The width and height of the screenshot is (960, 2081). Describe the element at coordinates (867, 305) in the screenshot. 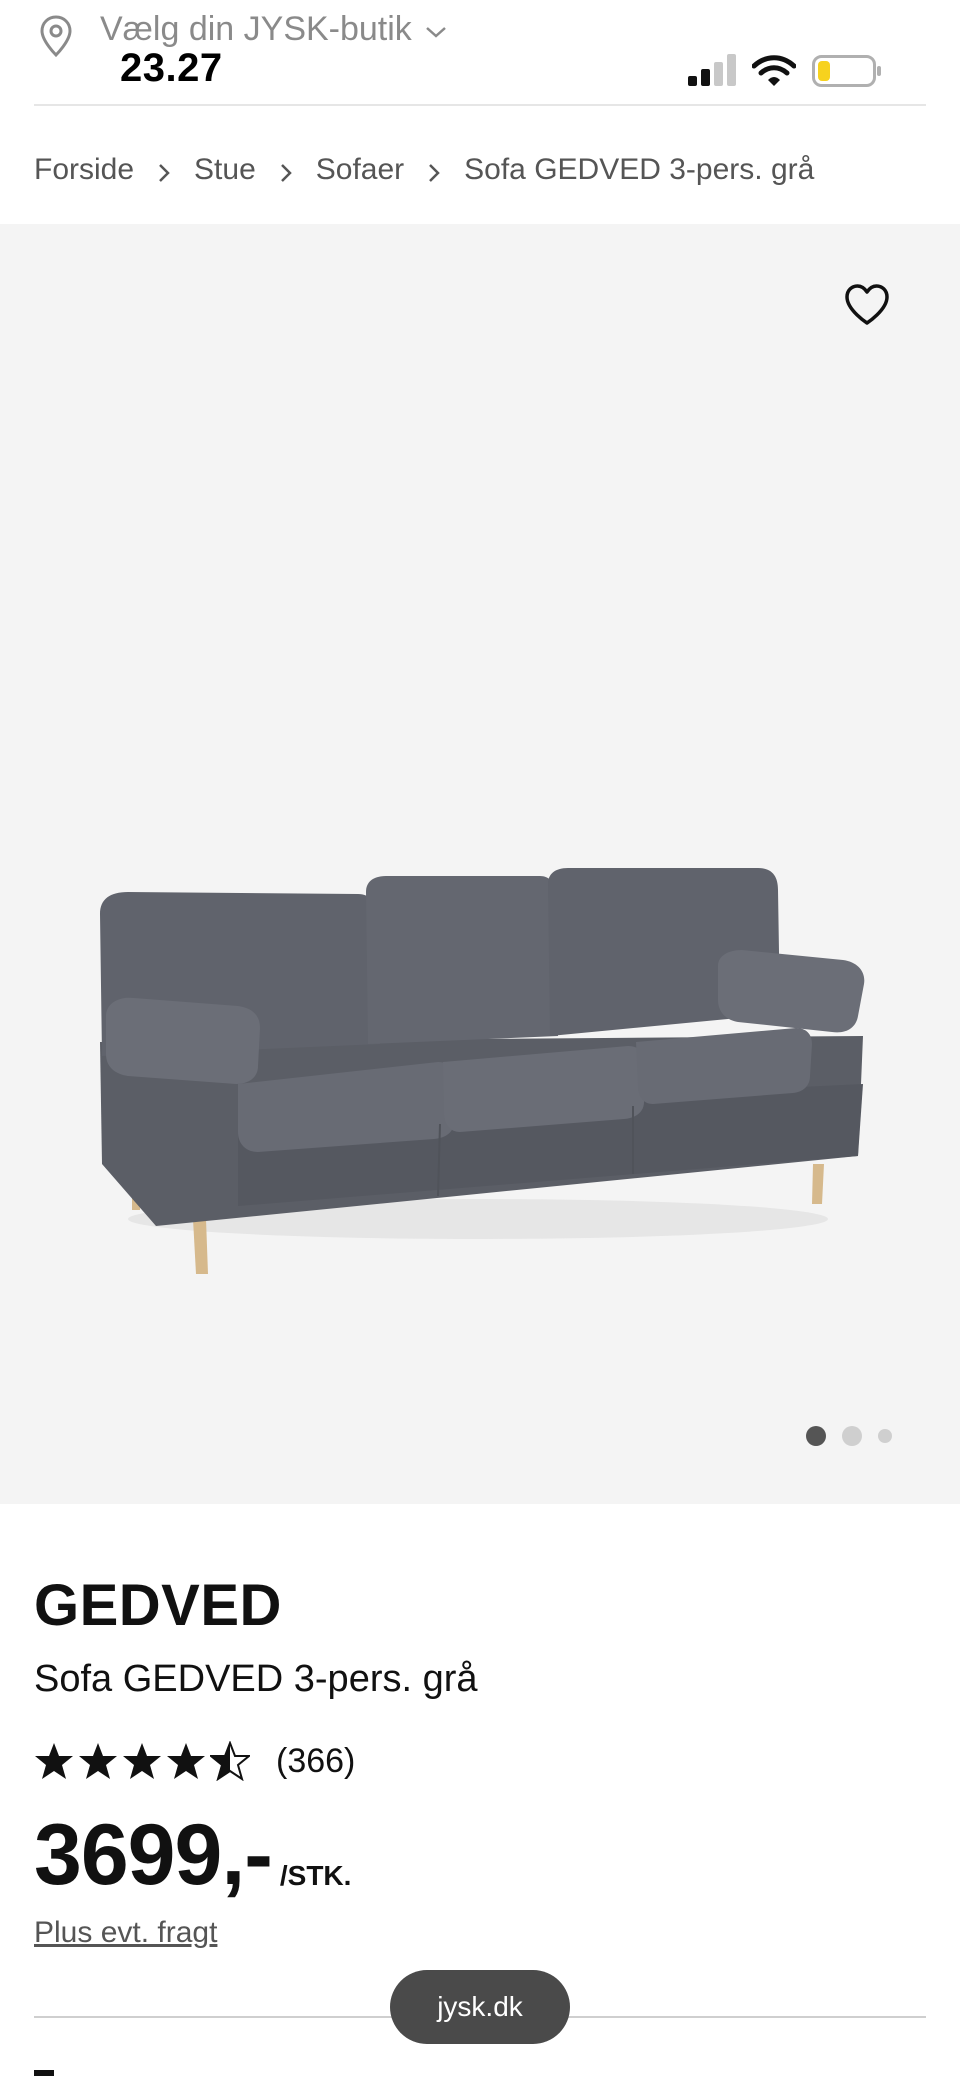

I see `heart-outline-icon` at that location.